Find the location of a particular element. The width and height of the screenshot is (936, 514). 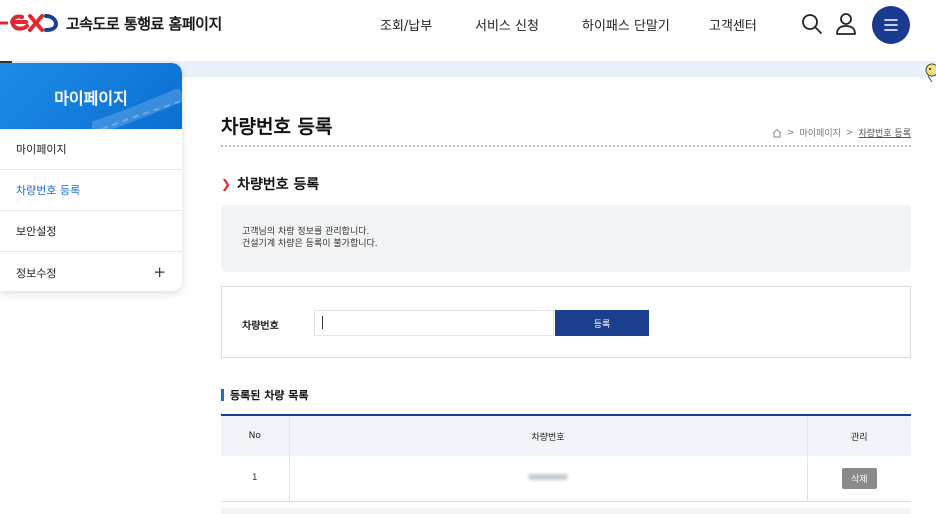

vehicle-list-title: 등록된 차량 목록 is located at coordinates (265, 395).